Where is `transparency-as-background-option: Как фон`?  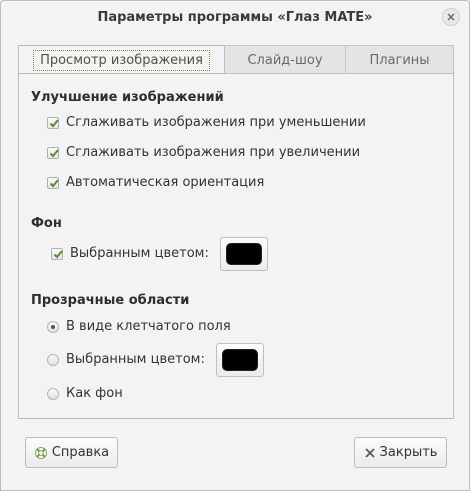 transparency-as-background-option: Как фон is located at coordinates (85, 393).